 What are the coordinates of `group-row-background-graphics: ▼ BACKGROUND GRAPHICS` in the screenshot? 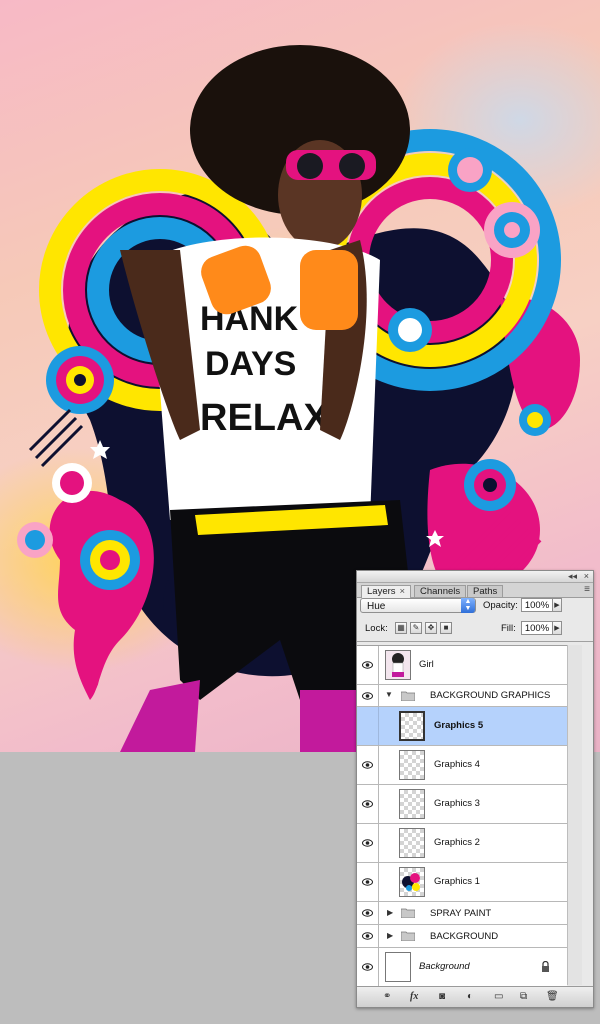 It's located at (462, 696).